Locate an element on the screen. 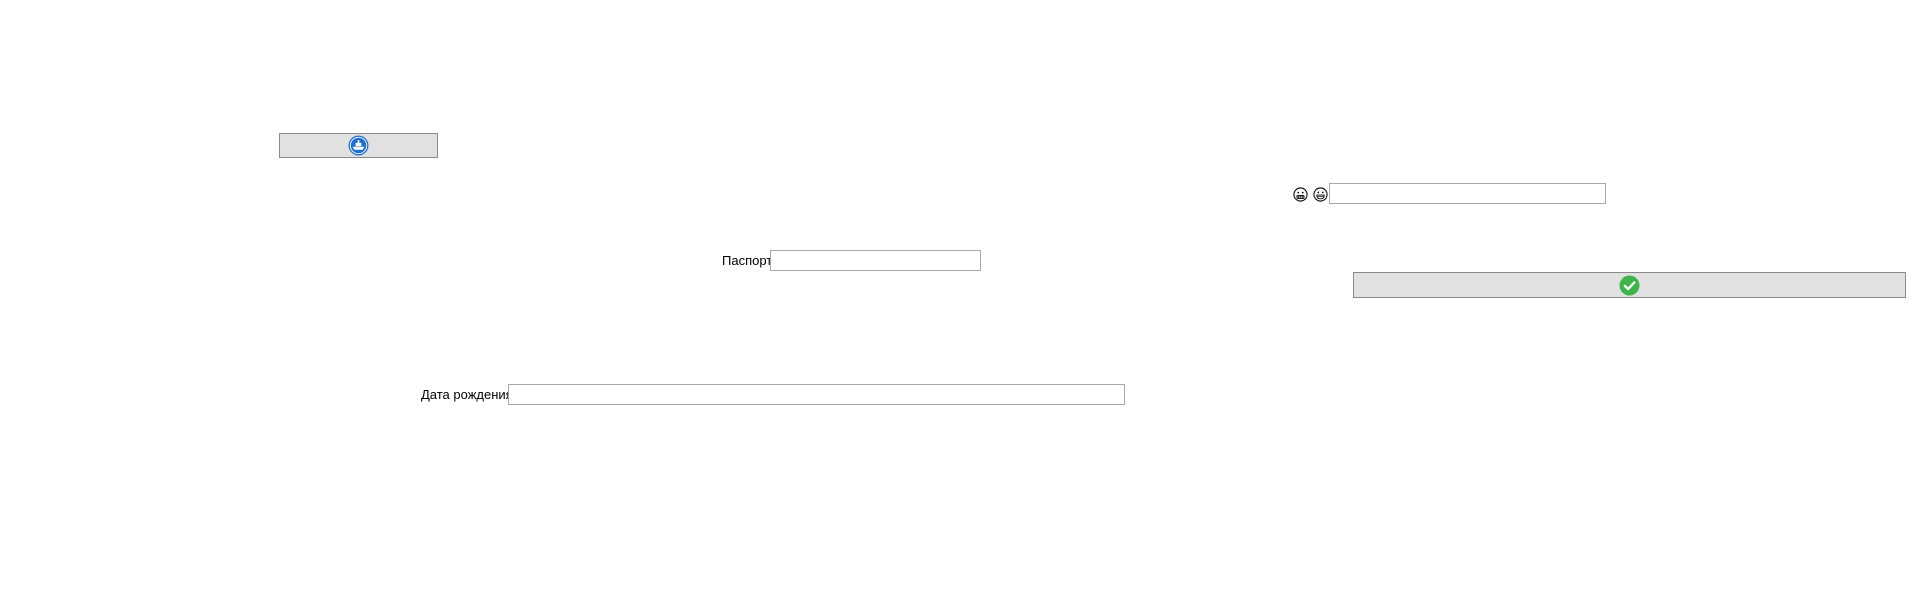 The height and width of the screenshot is (601, 1930). passport-label: Паспорт is located at coordinates (747, 260).